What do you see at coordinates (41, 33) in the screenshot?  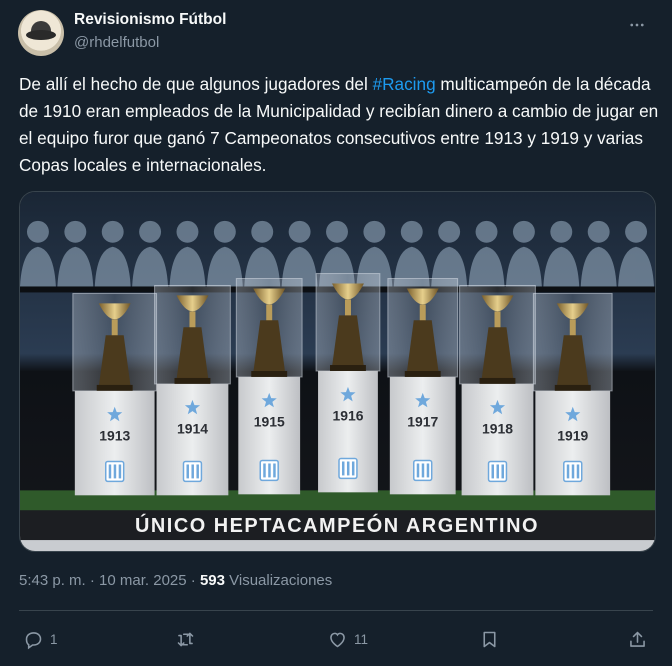 I see `avatar` at bounding box center [41, 33].